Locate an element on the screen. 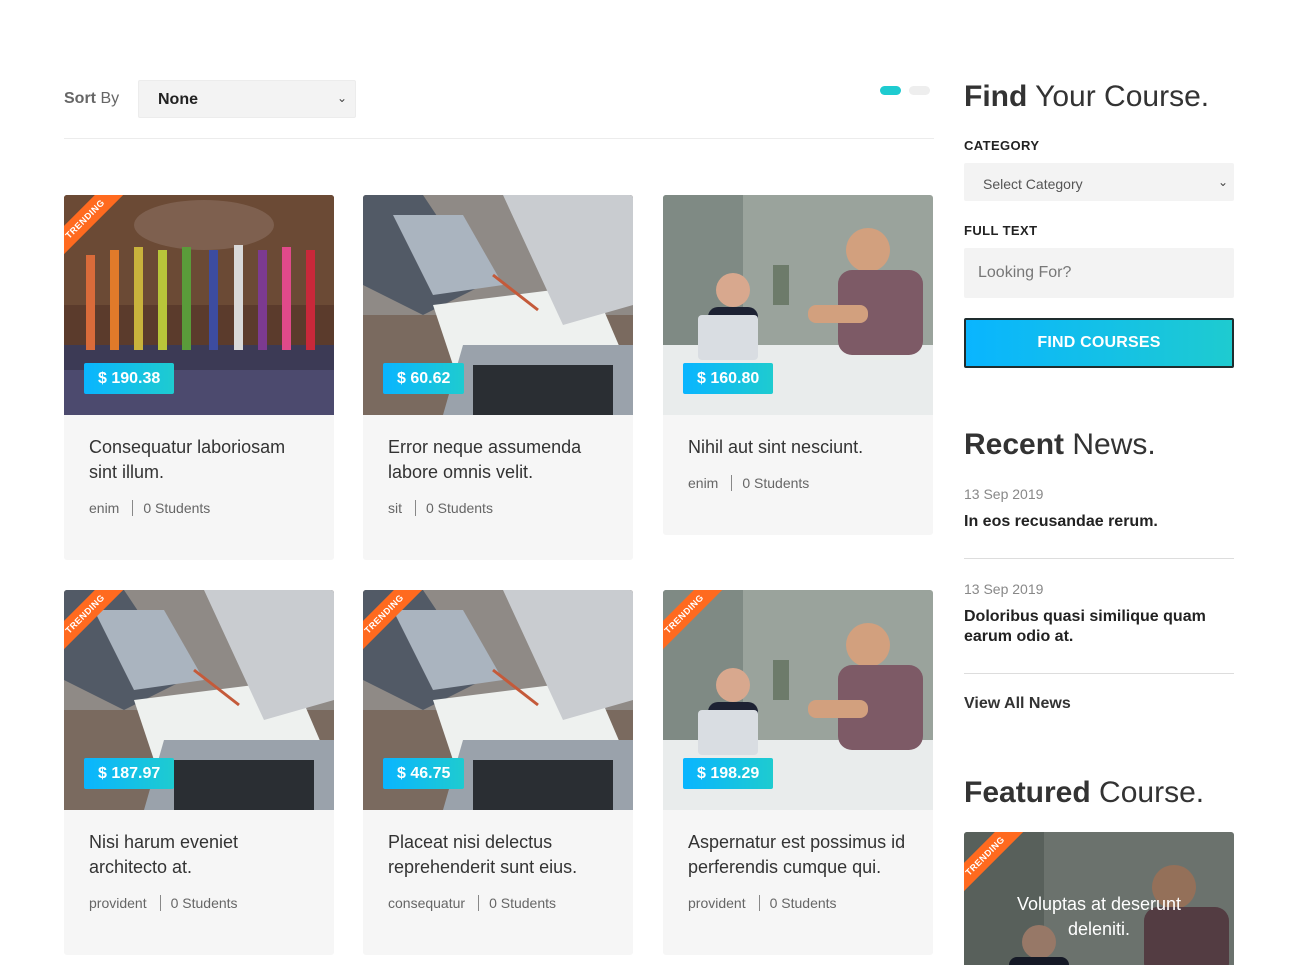  featured-course-card: TRENDING Voluptas at deserunt deleniti. is located at coordinates (1099, 898).